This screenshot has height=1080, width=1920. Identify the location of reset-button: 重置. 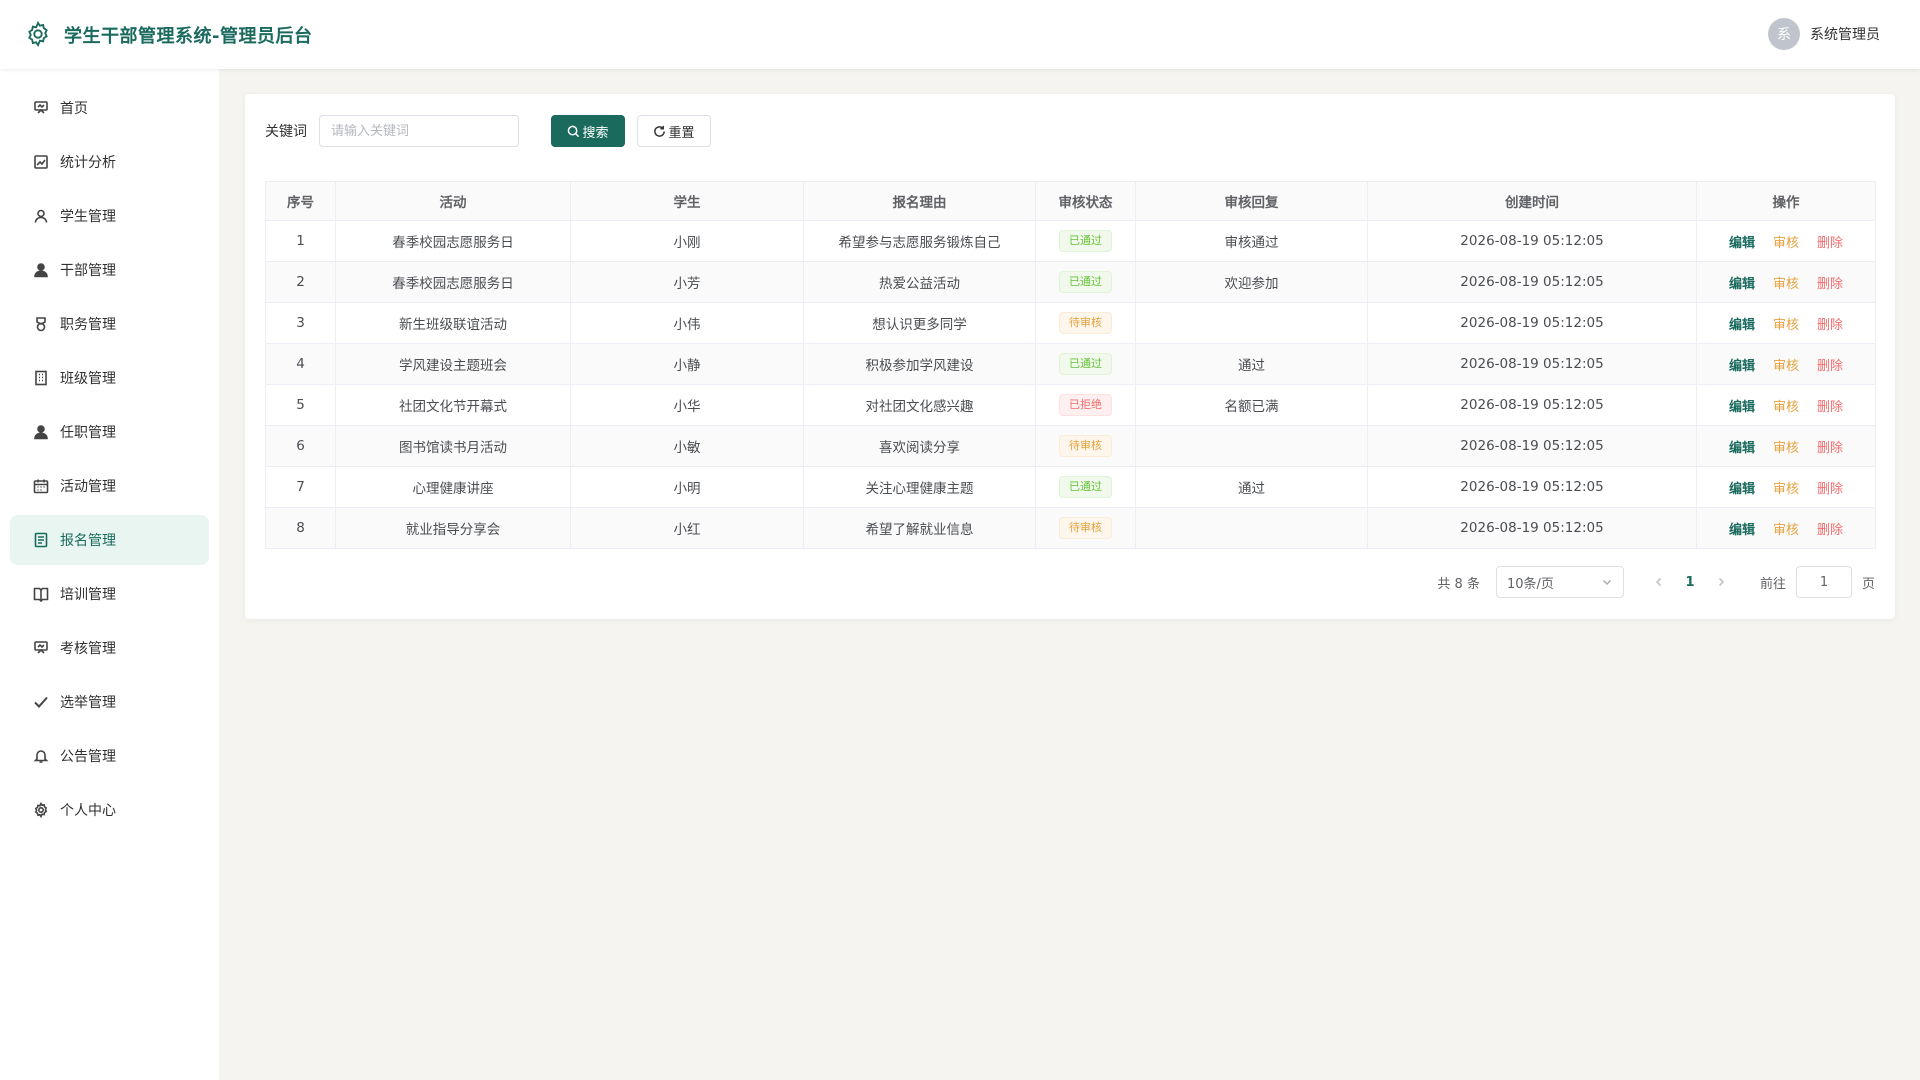
(674, 131).